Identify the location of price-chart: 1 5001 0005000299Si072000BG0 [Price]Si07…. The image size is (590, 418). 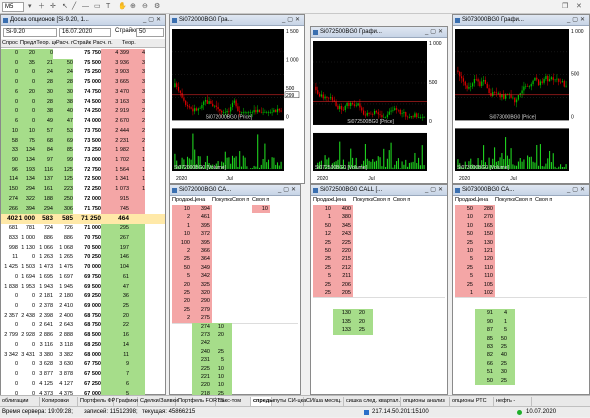
(237, 99).